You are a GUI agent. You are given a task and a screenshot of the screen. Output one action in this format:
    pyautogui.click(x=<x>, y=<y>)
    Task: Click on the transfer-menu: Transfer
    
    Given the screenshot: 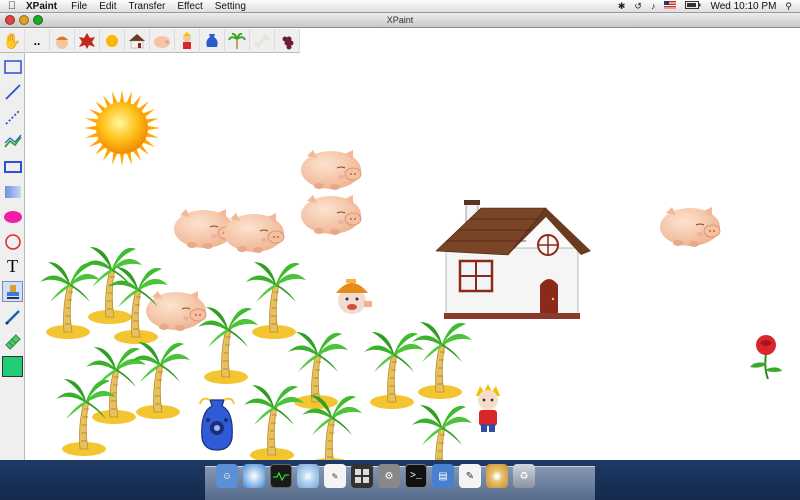 What is the action you would take?
    pyautogui.click(x=146, y=6)
    